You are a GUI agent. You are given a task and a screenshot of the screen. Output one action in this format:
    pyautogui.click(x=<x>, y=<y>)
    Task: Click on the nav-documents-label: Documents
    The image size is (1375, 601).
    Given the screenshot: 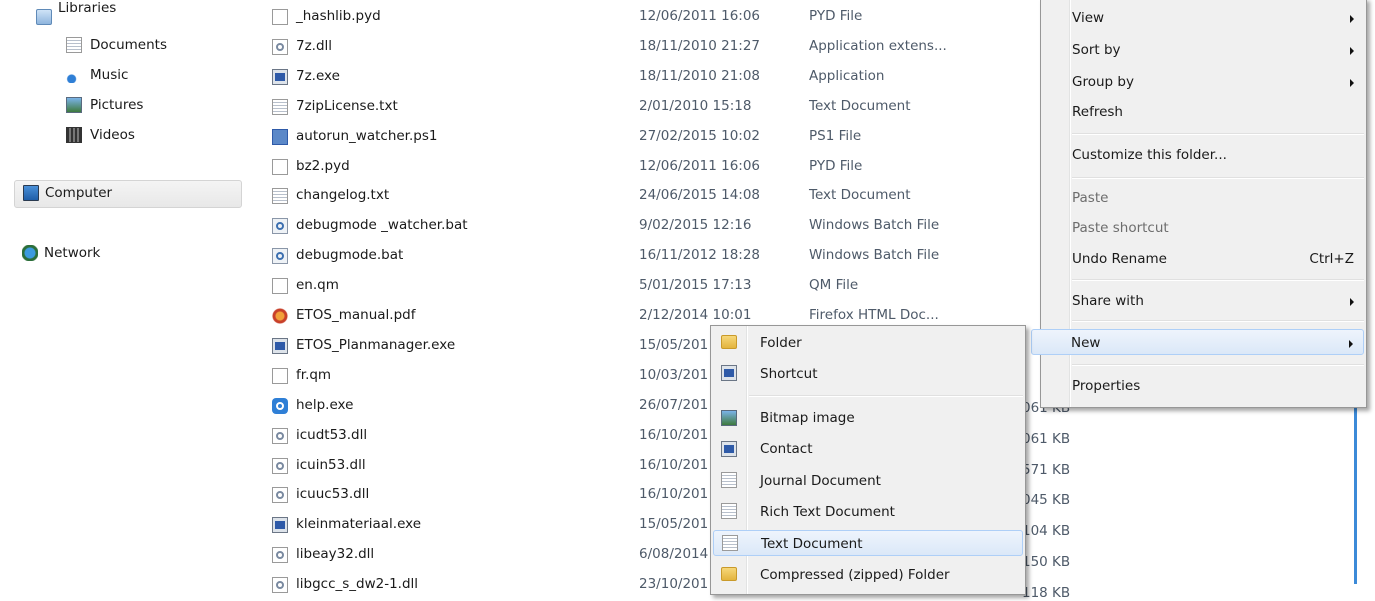 What is the action you would take?
    pyautogui.click(x=128, y=45)
    